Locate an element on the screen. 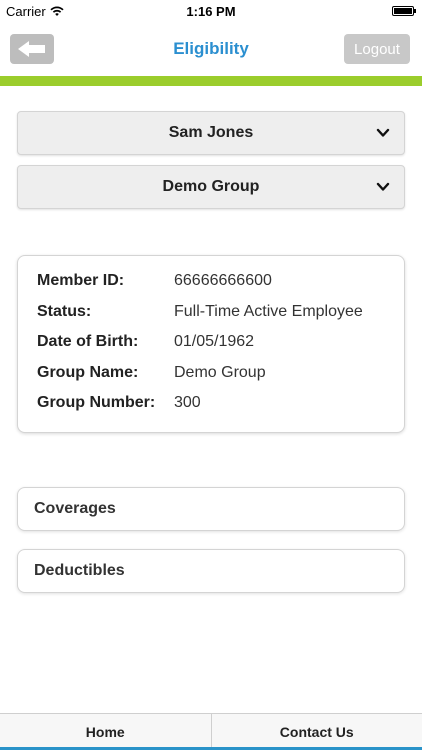  group-select: Demo Group is located at coordinates (211, 187).